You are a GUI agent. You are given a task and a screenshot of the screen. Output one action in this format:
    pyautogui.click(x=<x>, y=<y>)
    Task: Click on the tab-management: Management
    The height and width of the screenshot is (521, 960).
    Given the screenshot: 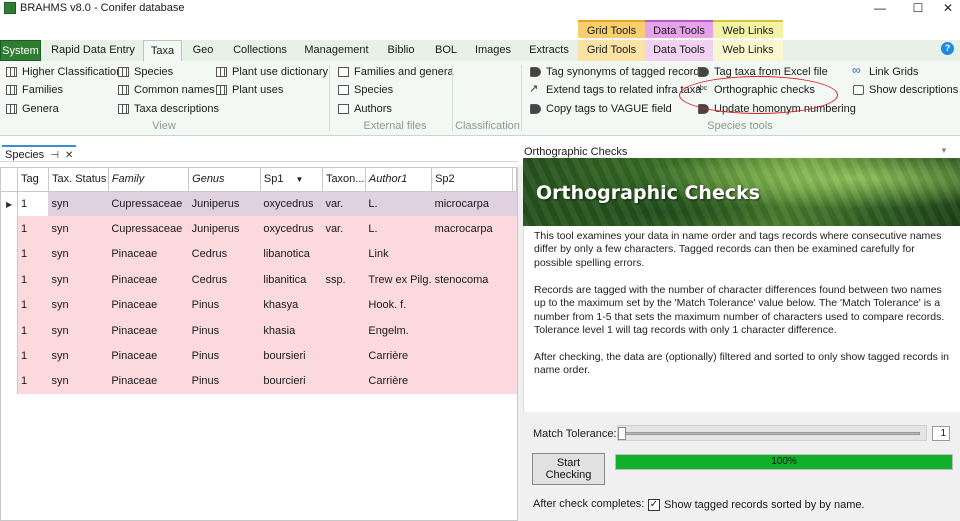 What is the action you would take?
    pyautogui.click(x=336, y=50)
    